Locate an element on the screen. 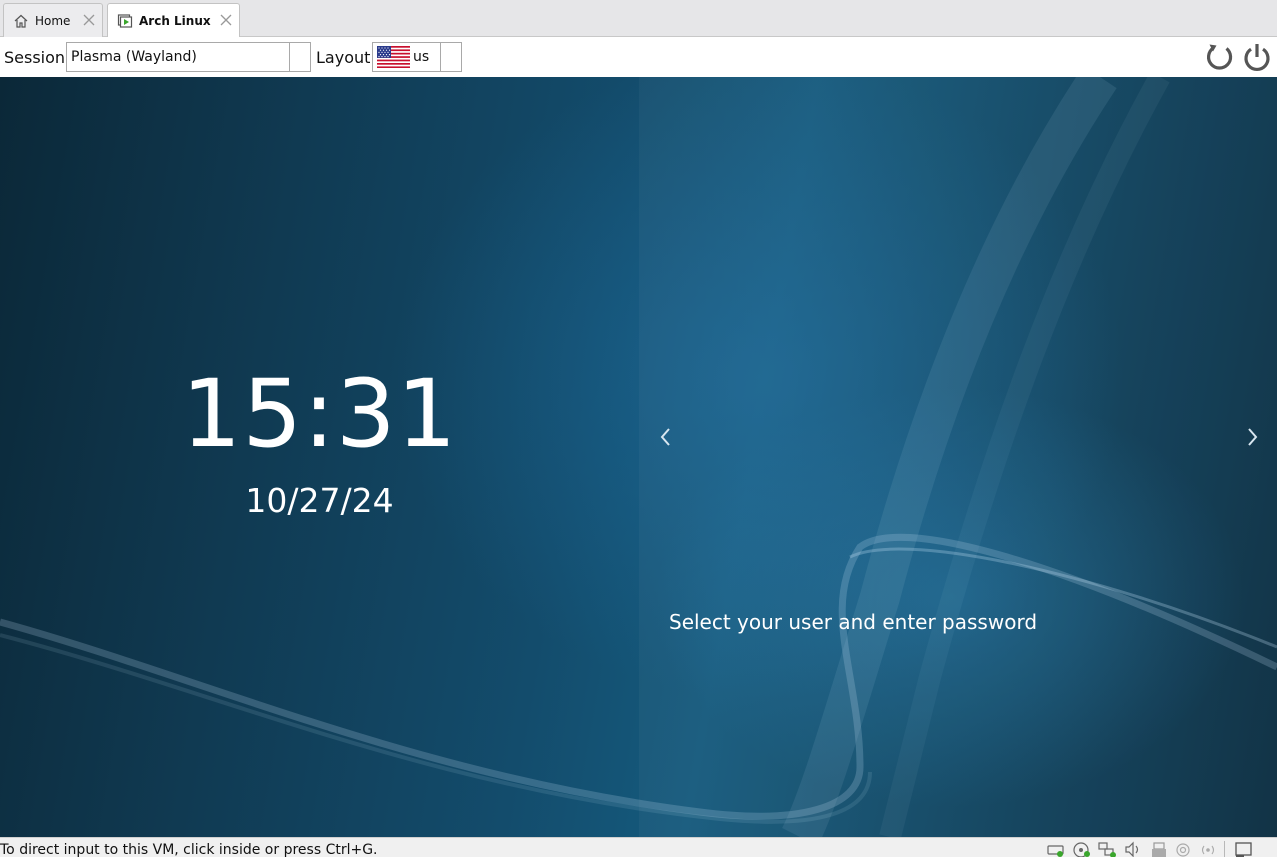 Image resolution: width=1277 pixels, height=857 pixels. power-icon is located at coordinates (1257, 57).